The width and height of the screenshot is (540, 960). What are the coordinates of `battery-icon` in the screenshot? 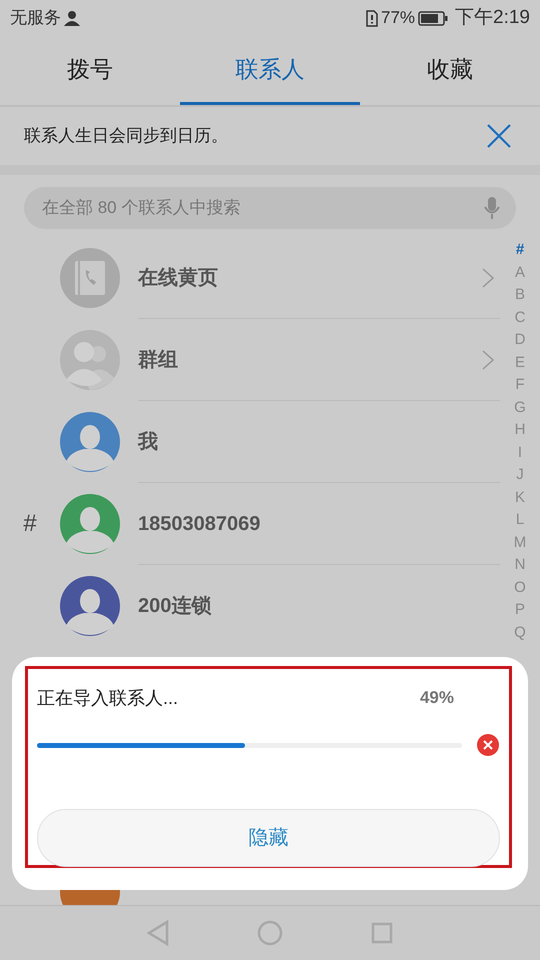 It's located at (433, 18).